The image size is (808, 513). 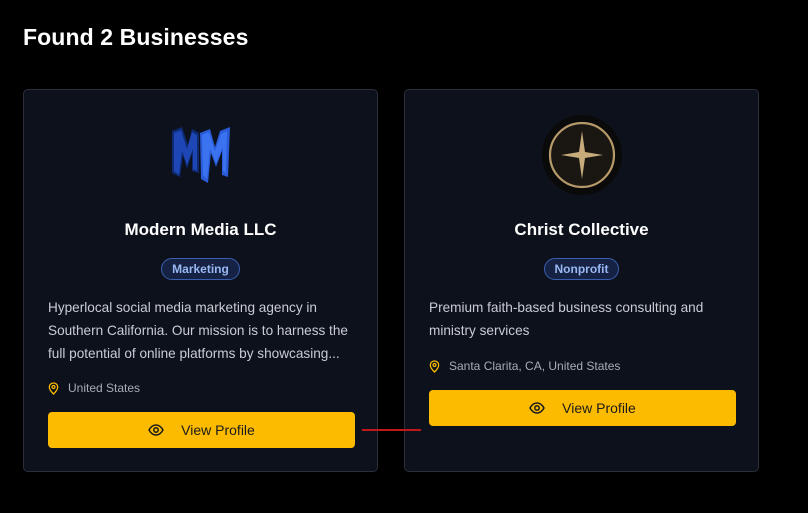 What do you see at coordinates (581, 229) in the screenshot?
I see `business-name: Christ Collective` at bounding box center [581, 229].